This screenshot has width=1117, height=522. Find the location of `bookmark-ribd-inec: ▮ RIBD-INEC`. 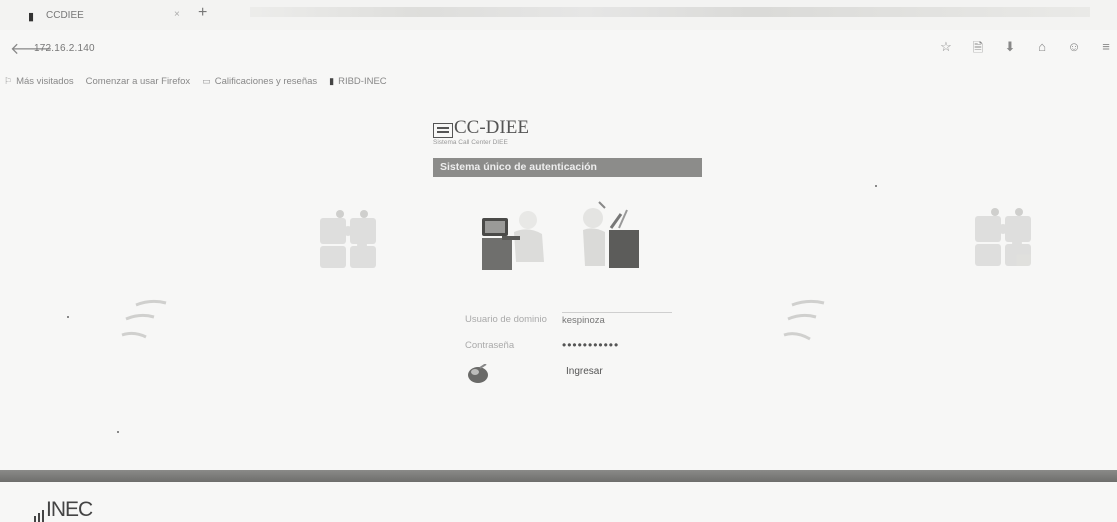

bookmark-ribd-inec: ▮ RIBD-INEC is located at coordinates (358, 81).